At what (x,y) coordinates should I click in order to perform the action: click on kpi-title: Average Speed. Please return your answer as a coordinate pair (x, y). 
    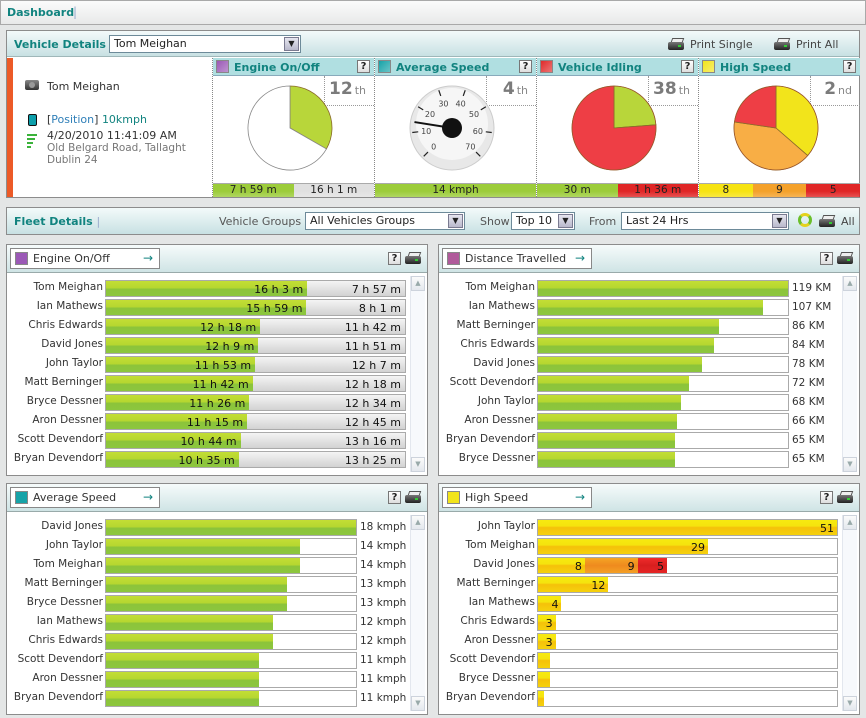
    Looking at the image, I should click on (443, 67).